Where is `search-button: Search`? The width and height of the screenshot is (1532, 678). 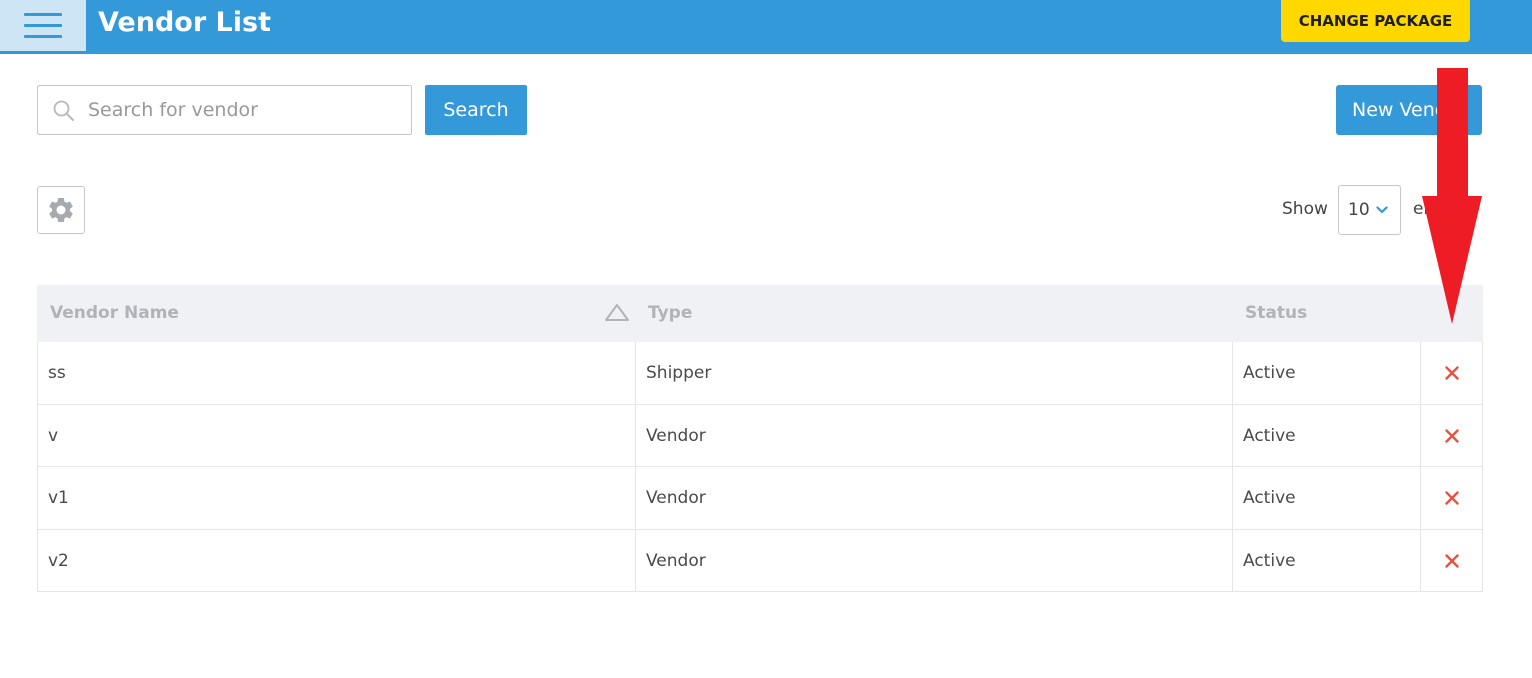 search-button: Search is located at coordinates (476, 110).